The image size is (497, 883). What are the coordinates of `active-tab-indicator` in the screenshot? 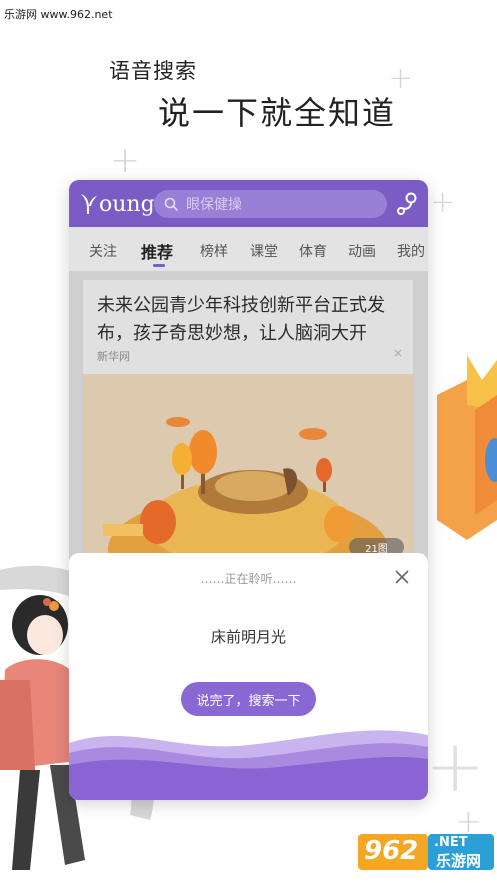 It's located at (159, 265).